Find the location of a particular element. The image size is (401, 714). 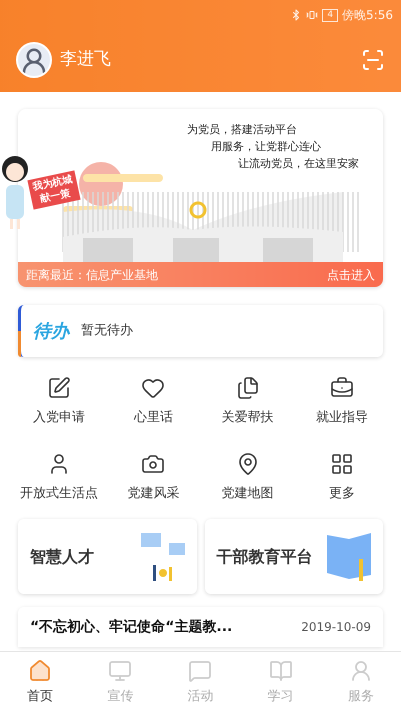

feature-card: 智慧人才 is located at coordinates (107, 556).